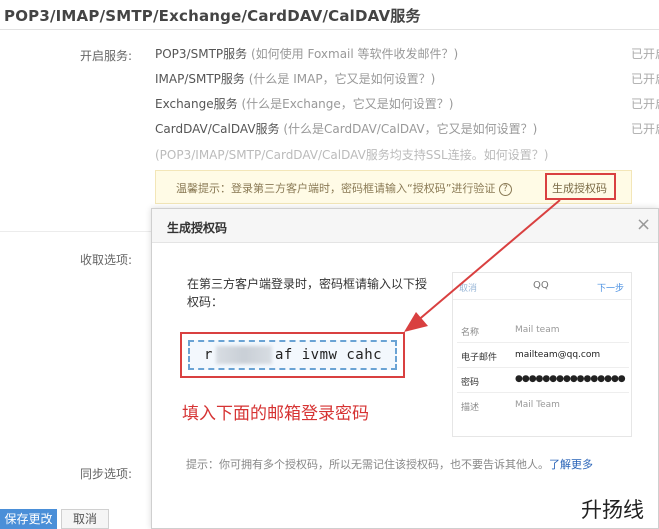  I want to click on generate-code-link: 生成授权码, so click(579, 188).